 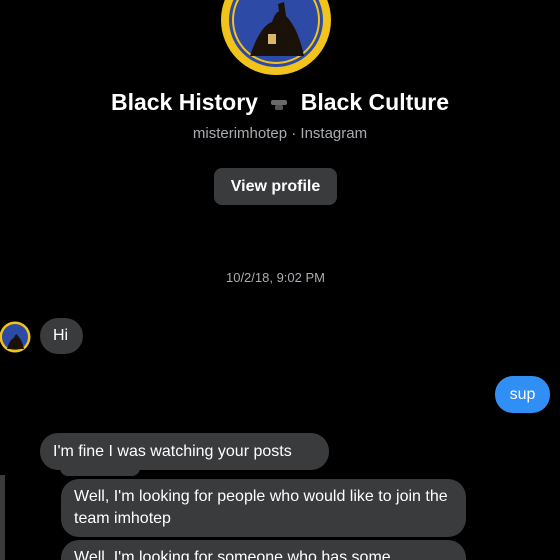 What do you see at coordinates (2, 517) in the screenshot?
I see `reply-indicator-bar` at bounding box center [2, 517].